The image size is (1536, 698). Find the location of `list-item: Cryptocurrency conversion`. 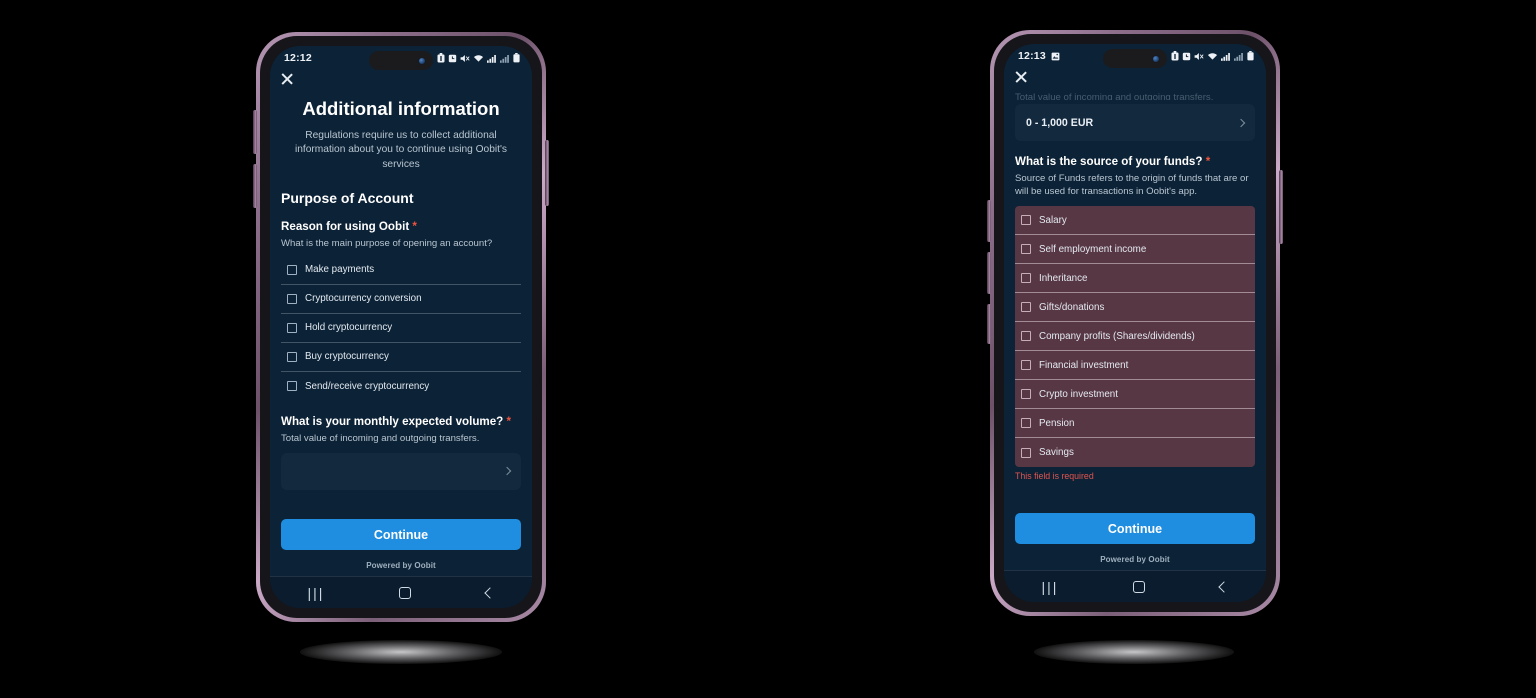

list-item: Cryptocurrency conversion is located at coordinates (401, 299).